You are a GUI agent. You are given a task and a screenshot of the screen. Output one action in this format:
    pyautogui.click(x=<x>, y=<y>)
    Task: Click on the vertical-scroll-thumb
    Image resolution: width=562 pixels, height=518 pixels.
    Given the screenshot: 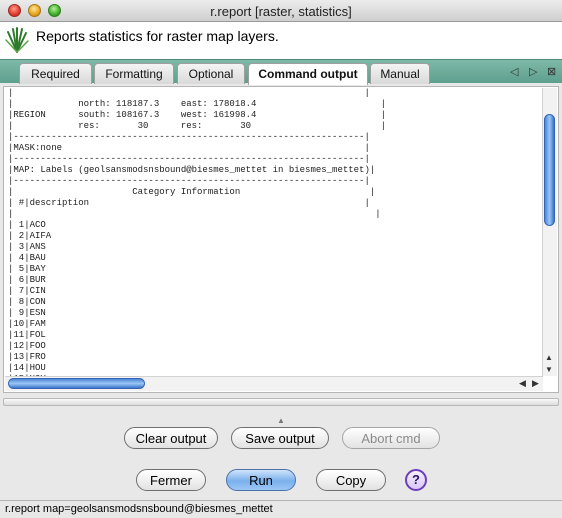 What is the action you would take?
    pyautogui.click(x=549, y=170)
    